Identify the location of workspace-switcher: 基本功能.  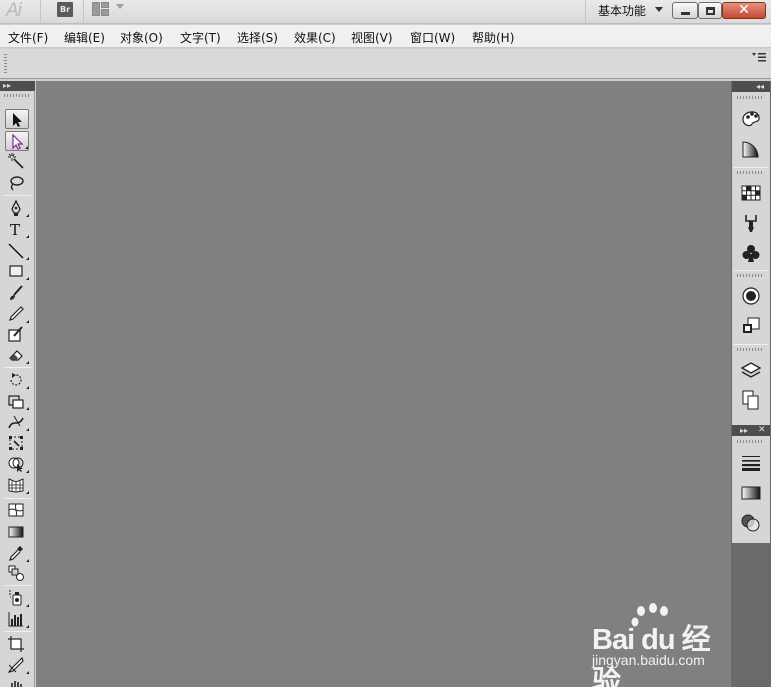
(622, 10).